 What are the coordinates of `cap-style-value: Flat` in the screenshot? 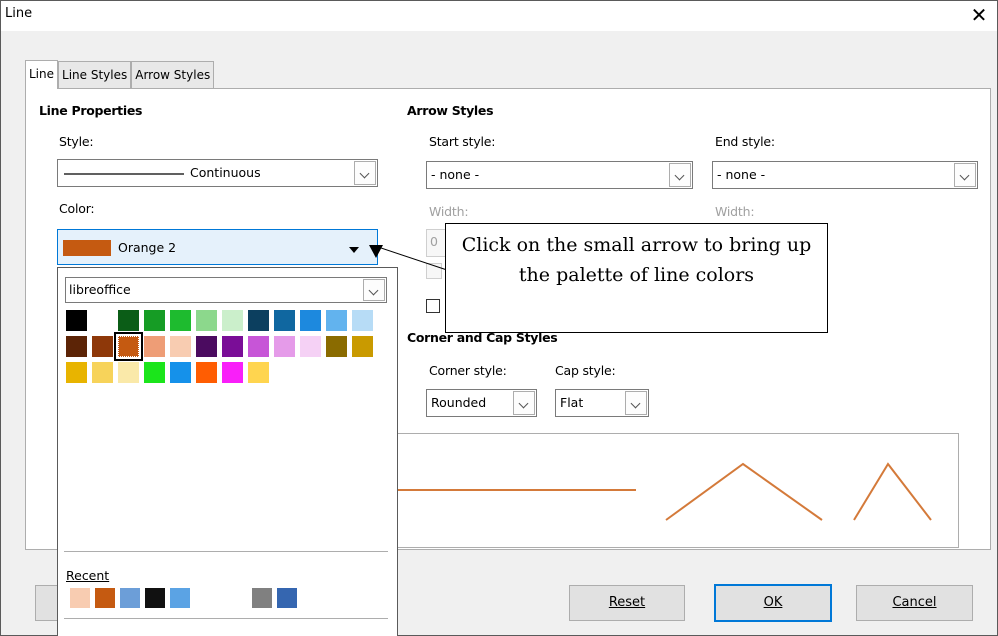 It's located at (572, 402).